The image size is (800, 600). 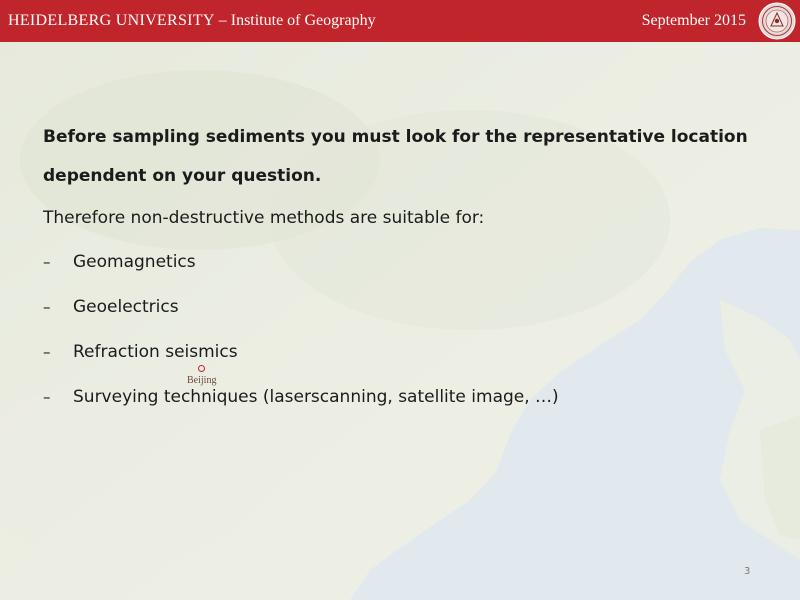 What do you see at coordinates (126, 307) in the screenshot?
I see `list-item-text: Geoelectrics` at bounding box center [126, 307].